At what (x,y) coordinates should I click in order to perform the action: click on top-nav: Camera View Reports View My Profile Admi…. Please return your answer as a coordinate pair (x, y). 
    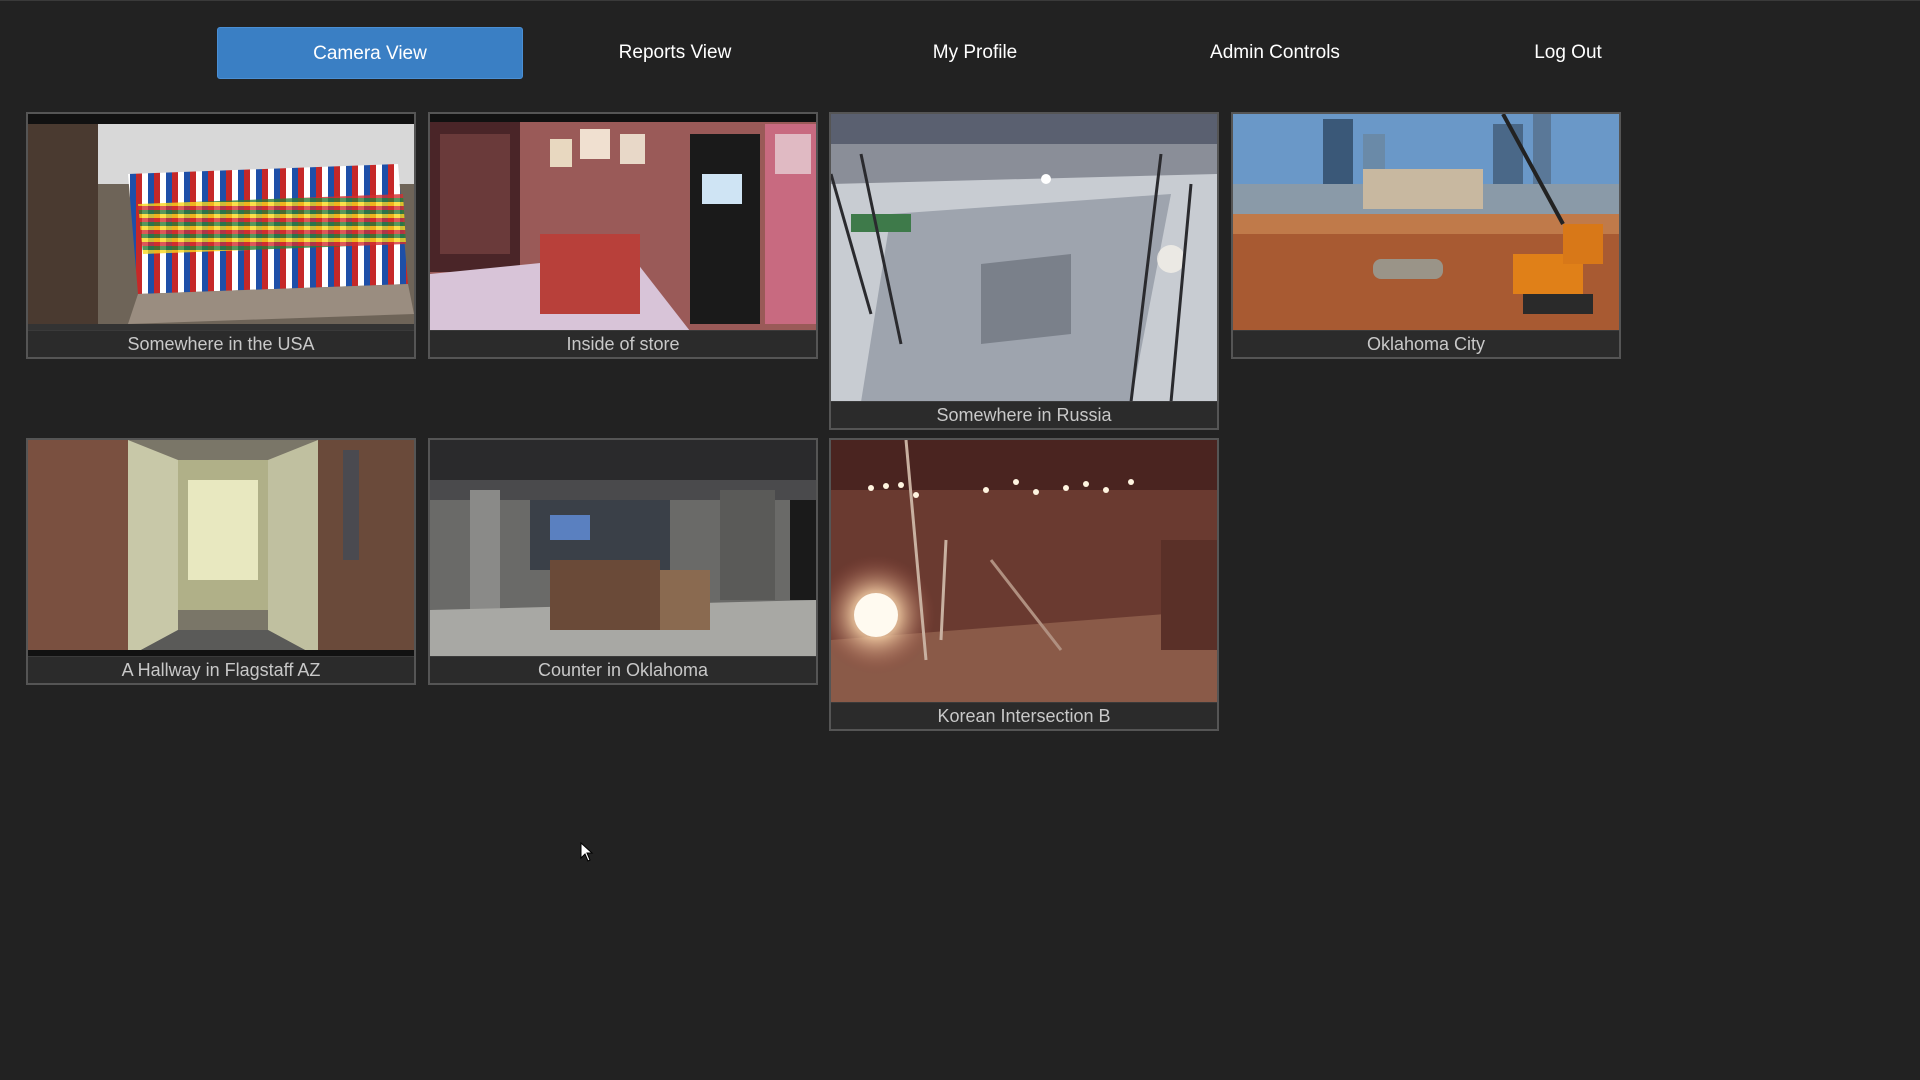
    Looking at the image, I should click on (960, 53).